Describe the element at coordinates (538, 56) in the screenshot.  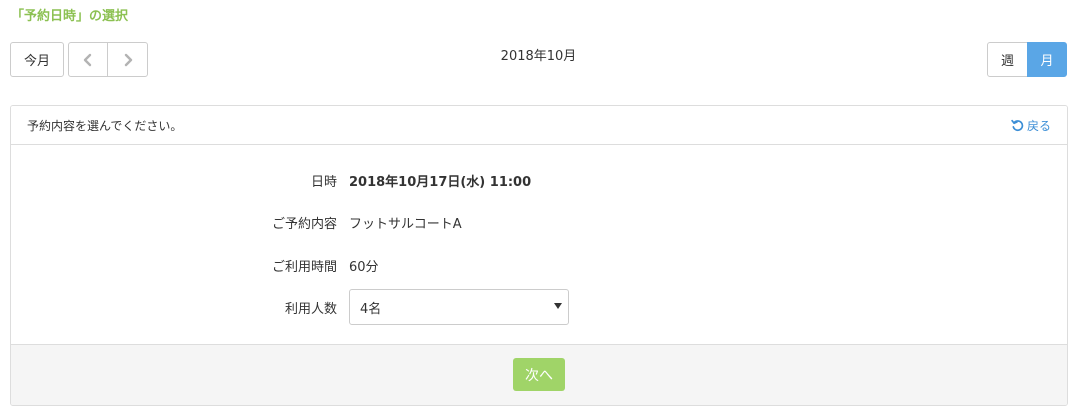
I see `calendar-current-month: 2018年10月` at that location.